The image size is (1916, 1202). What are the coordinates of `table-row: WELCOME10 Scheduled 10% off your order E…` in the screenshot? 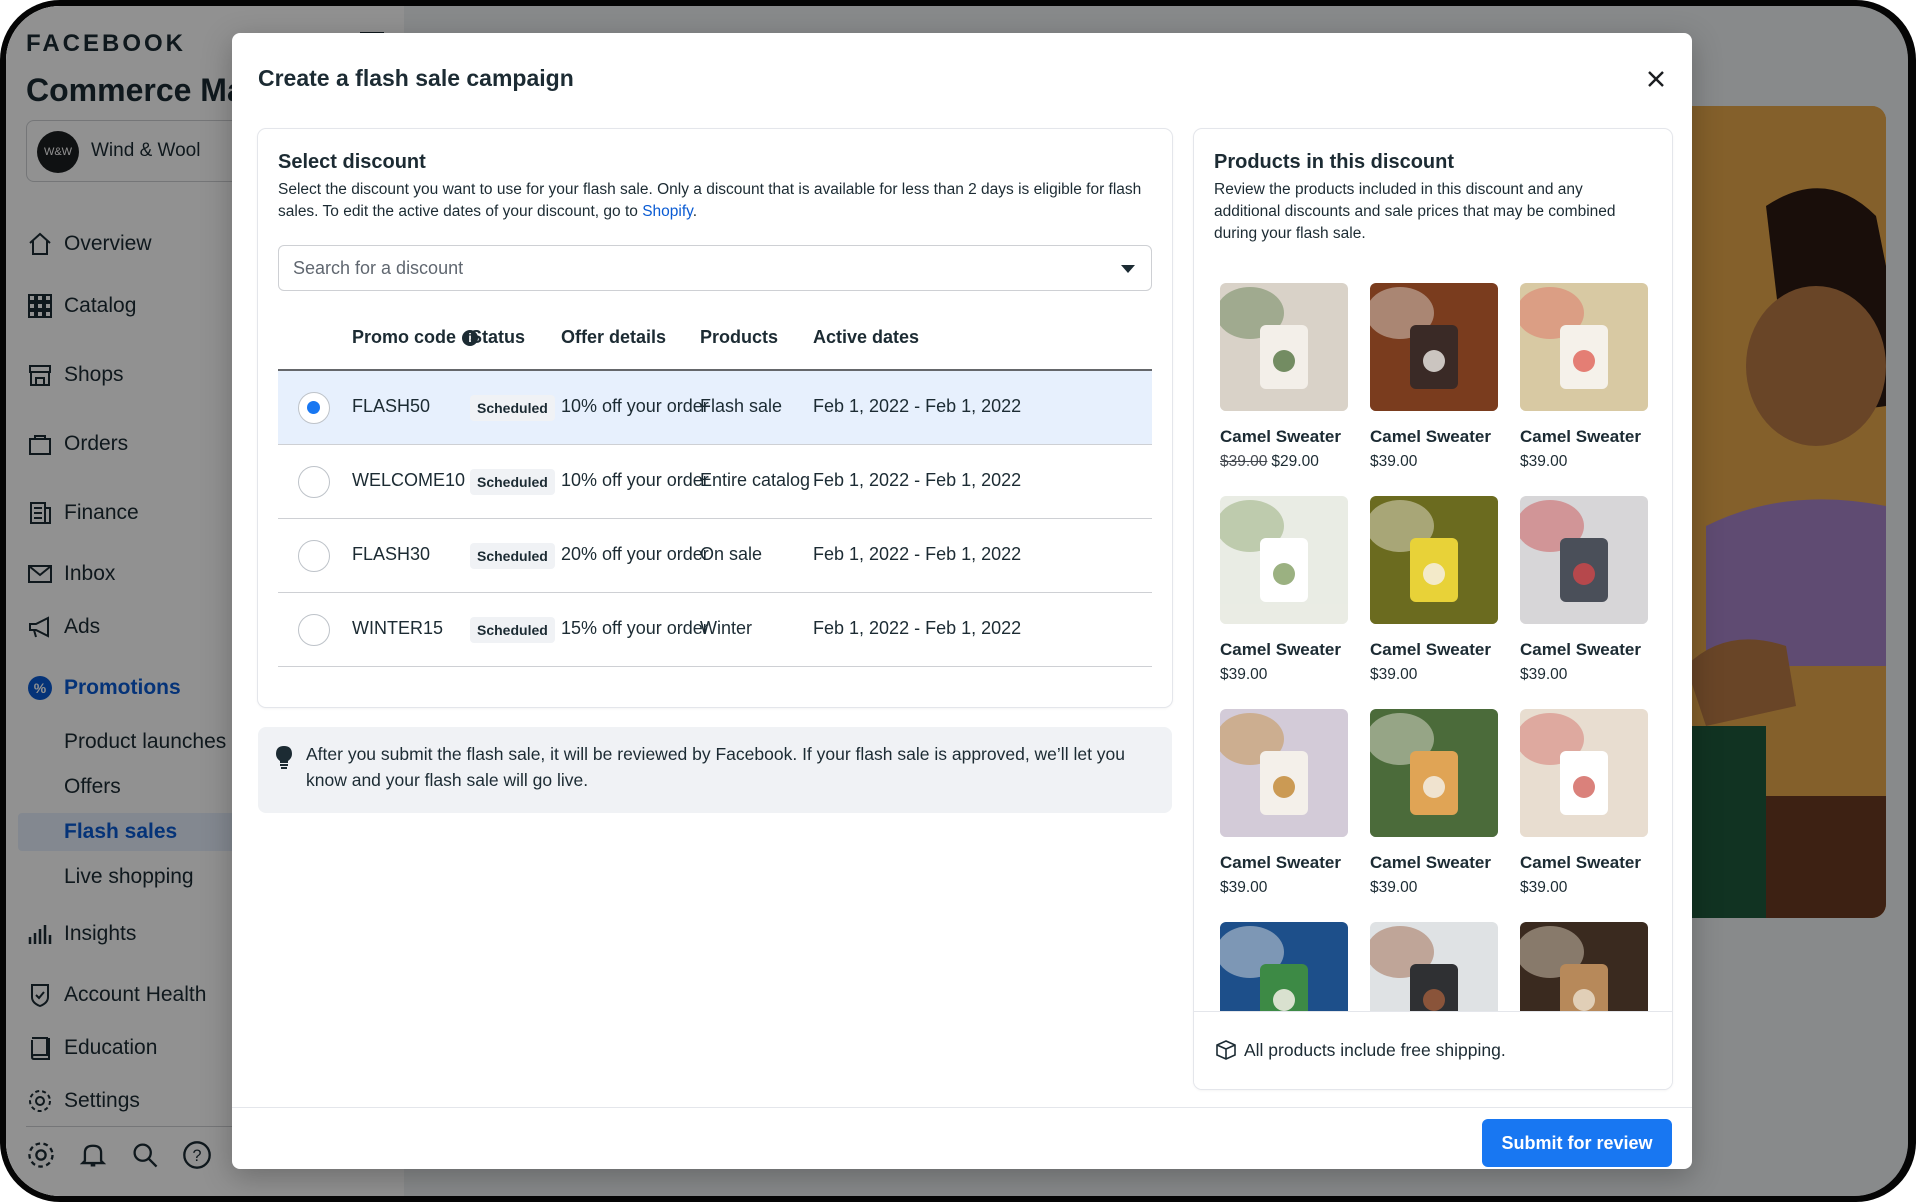 It's located at (715, 482).